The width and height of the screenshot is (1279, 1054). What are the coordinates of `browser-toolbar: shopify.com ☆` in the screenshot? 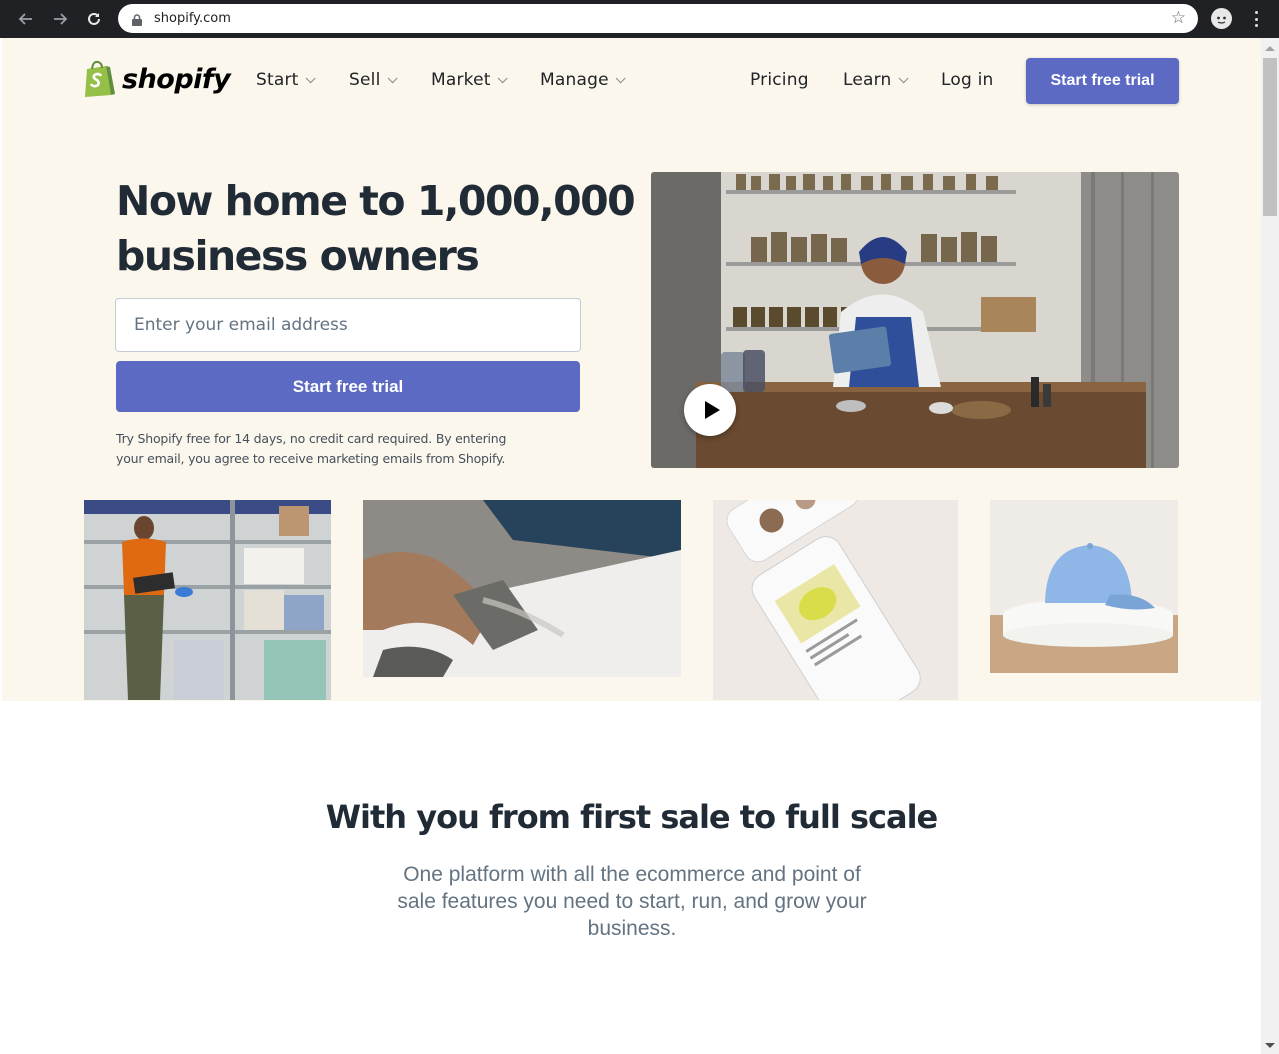 It's located at (639, 19).